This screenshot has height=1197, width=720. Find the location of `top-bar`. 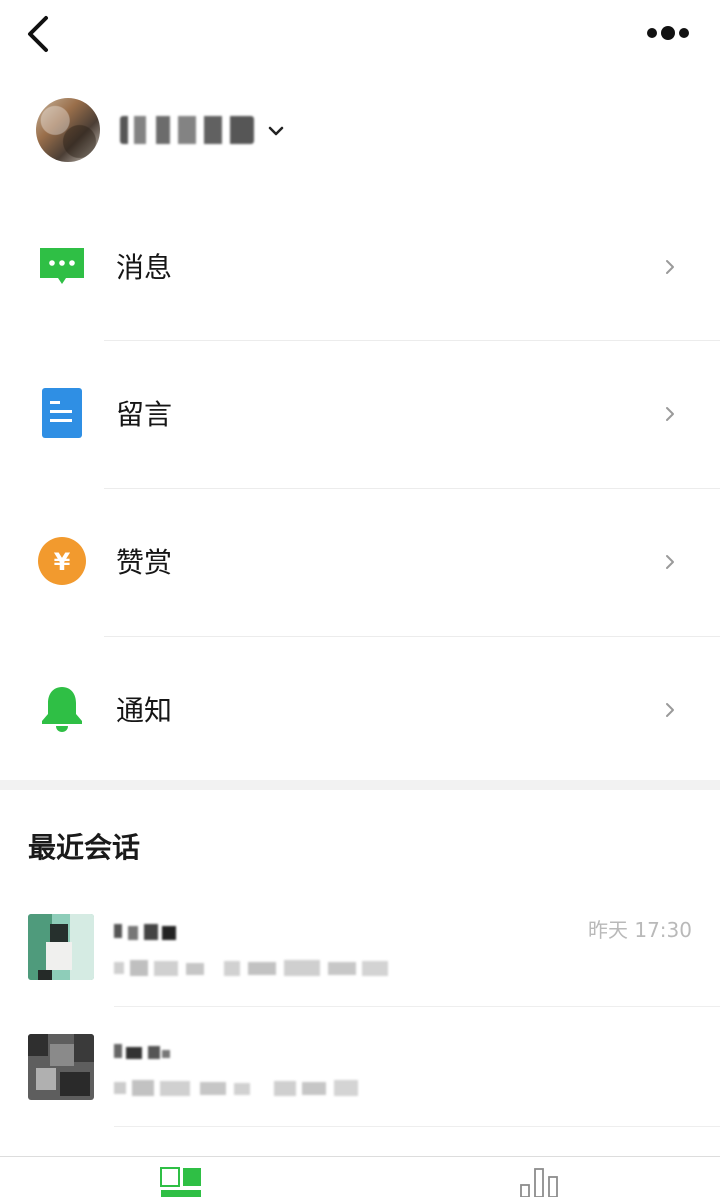

top-bar is located at coordinates (360, 39).